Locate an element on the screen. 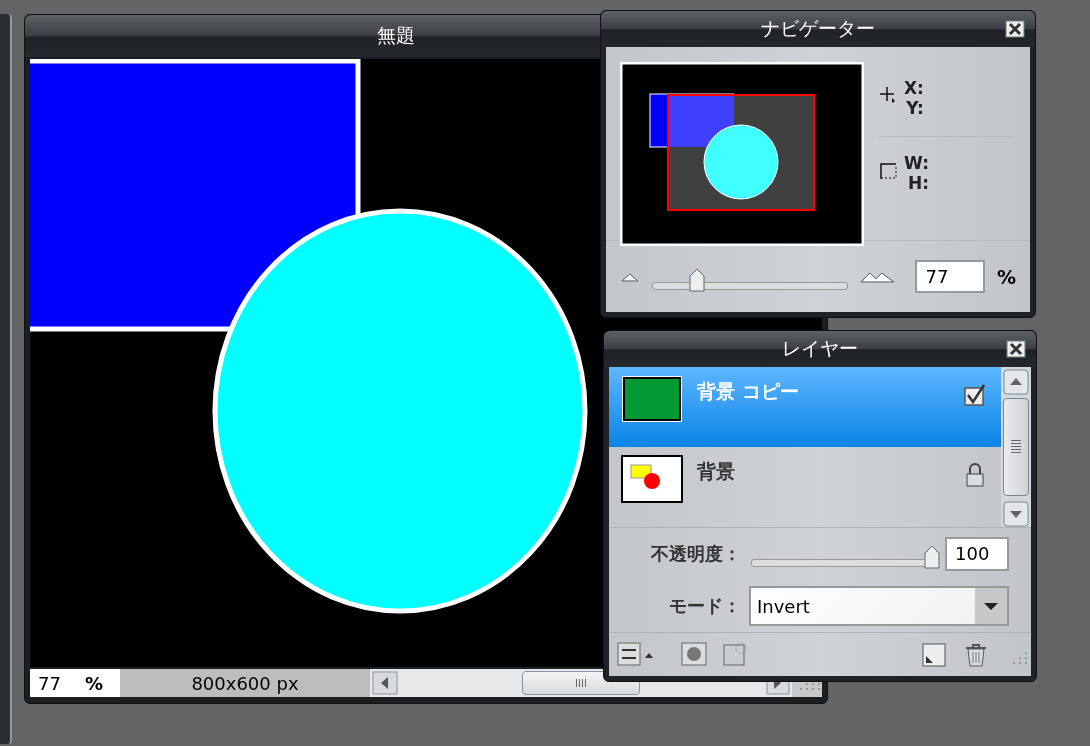 This screenshot has width=1090, height=746. panel-title: レイヤー is located at coordinates (820, 348).